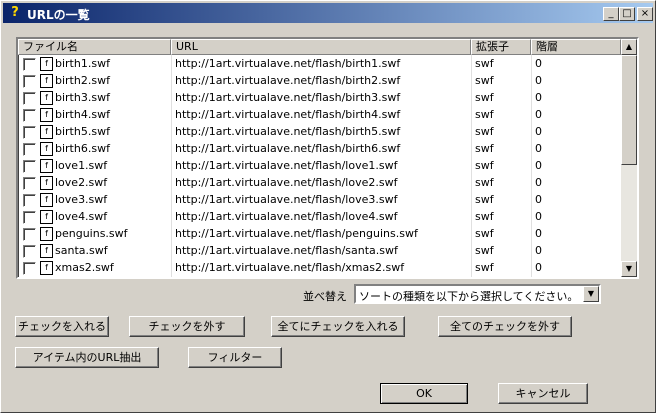  What do you see at coordinates (543, 393) in the screenshot?
I see `cancel-button: キャンセル` at bounding box center [543, 393].